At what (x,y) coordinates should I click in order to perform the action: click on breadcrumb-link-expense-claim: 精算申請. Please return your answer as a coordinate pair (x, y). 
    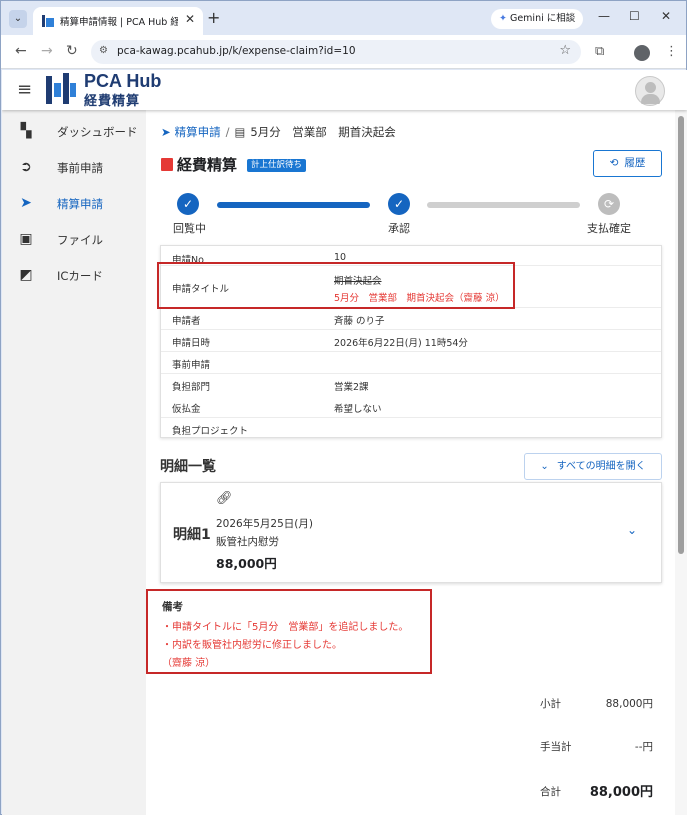
    Looking at the image, I should click on (198, 132).